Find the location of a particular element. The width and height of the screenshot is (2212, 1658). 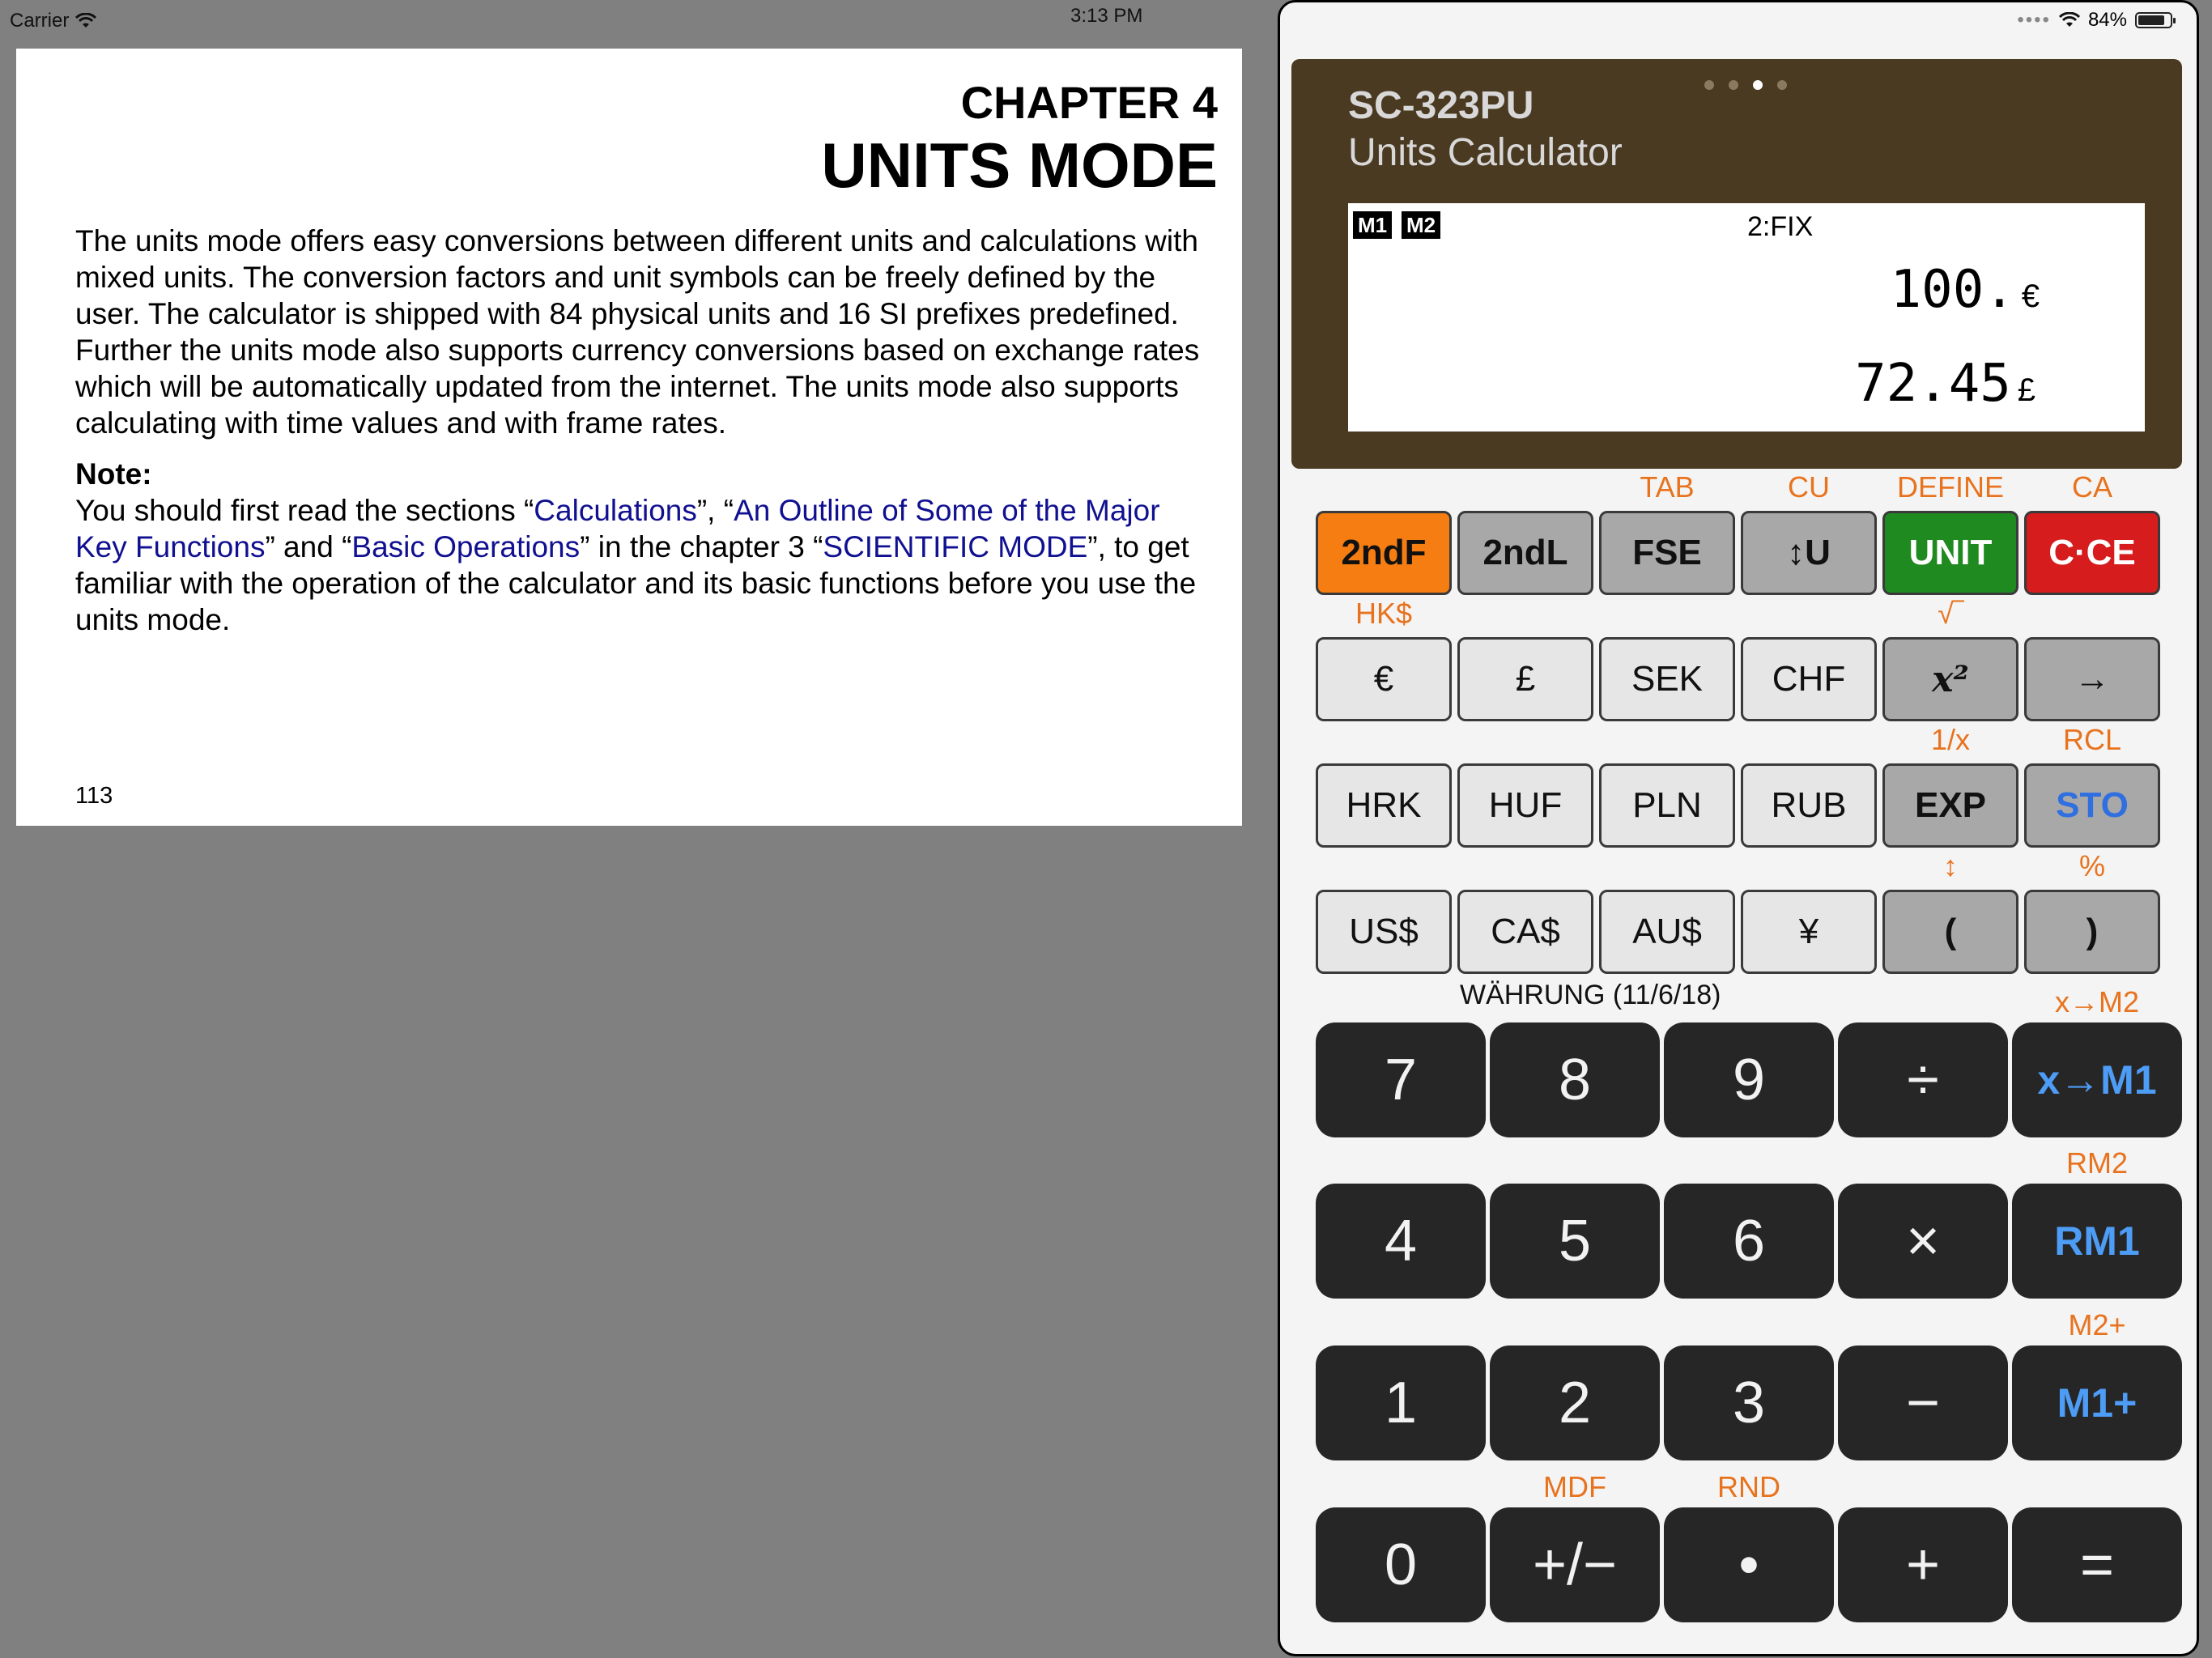

display-line-2: 72.45 £ is located at coordinates (1945, 384).